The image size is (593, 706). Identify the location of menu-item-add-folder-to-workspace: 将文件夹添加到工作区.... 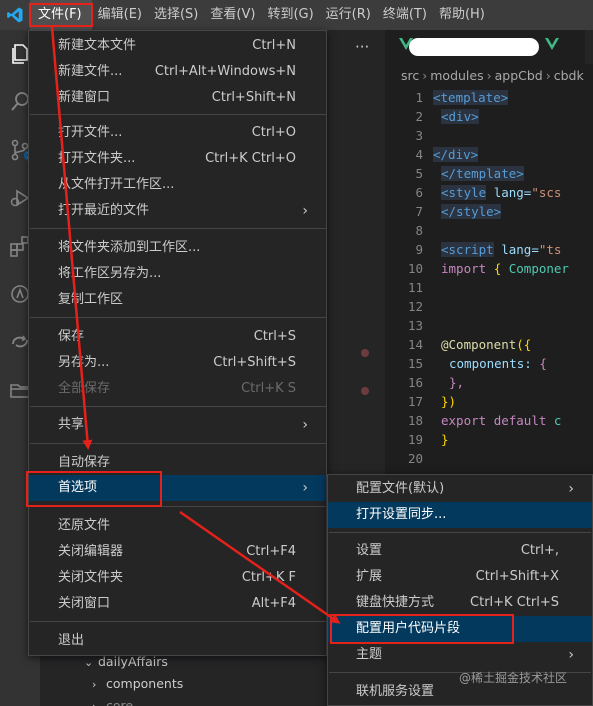
(177, 248).